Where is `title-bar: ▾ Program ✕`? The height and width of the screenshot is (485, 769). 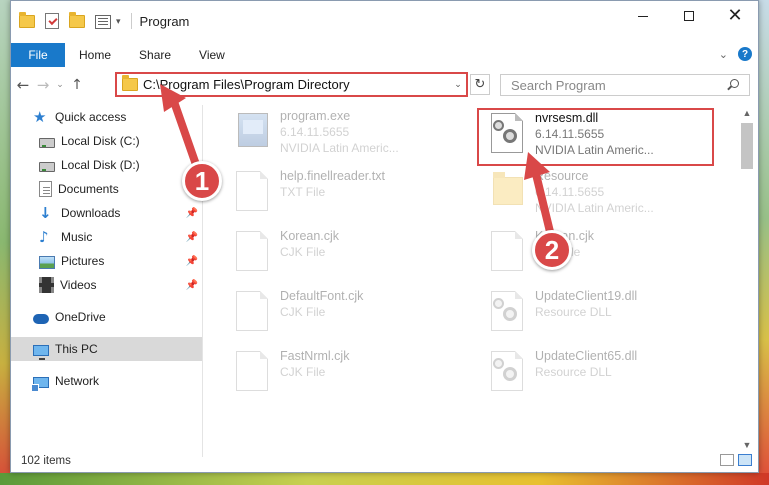 title-bar: ▾ Program ✕ is located at coordinates (384, 21).